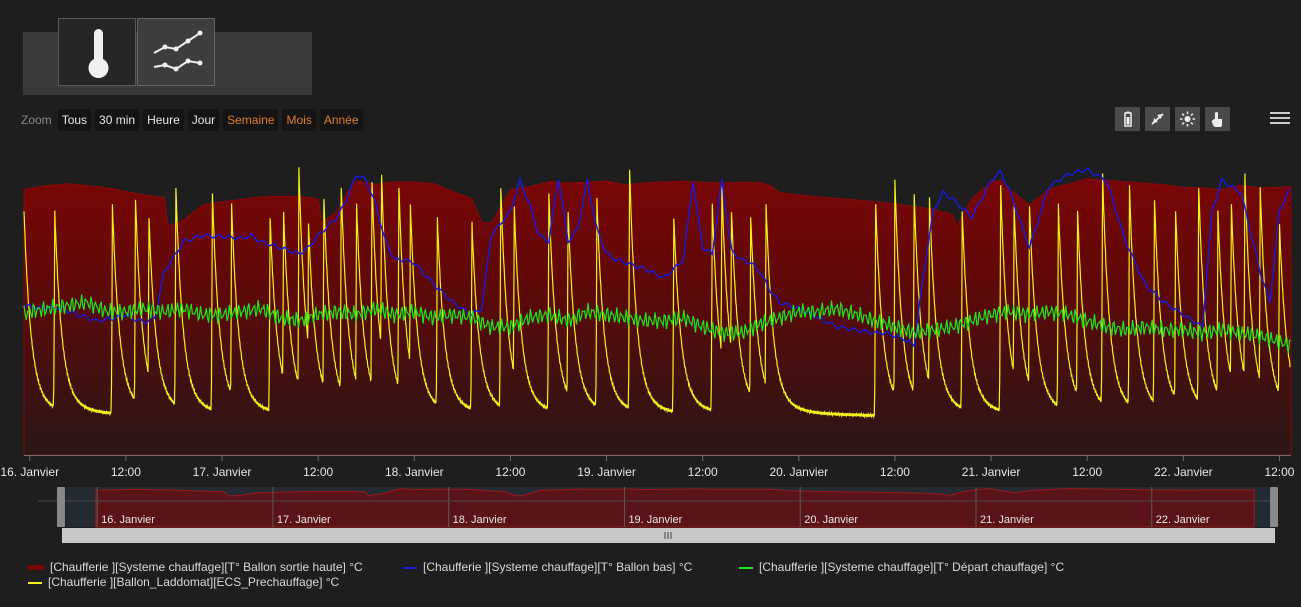 The height and width of the screenshot is (607, 1301). What do you see at coordinates (1007, 520) in the screenshot?
I see `navigator-tick-label: 21. Janvier` at bounding box center [1007, 520].